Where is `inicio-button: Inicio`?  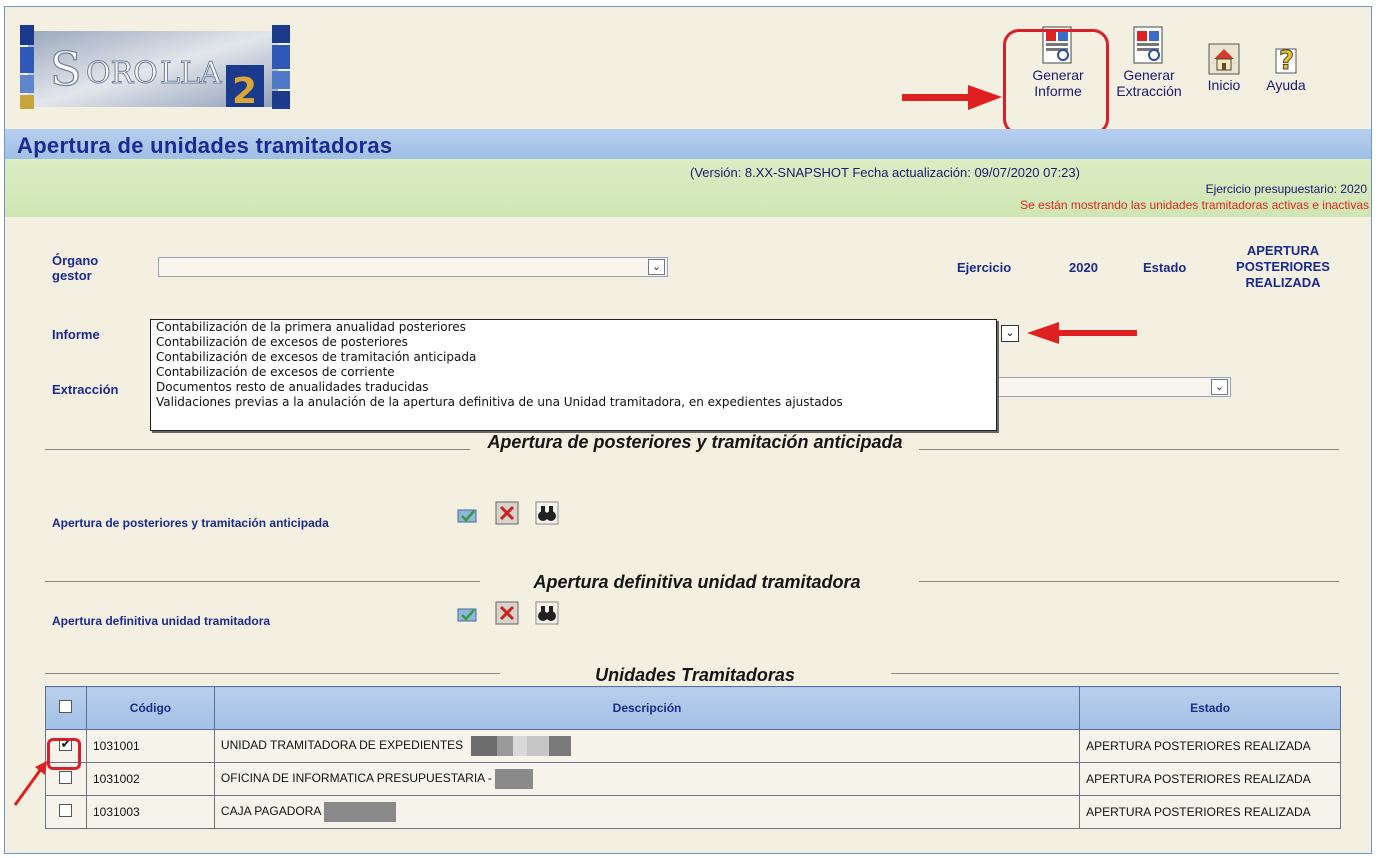 inicio-button: Inicio is located at coordinates (1224, 68).